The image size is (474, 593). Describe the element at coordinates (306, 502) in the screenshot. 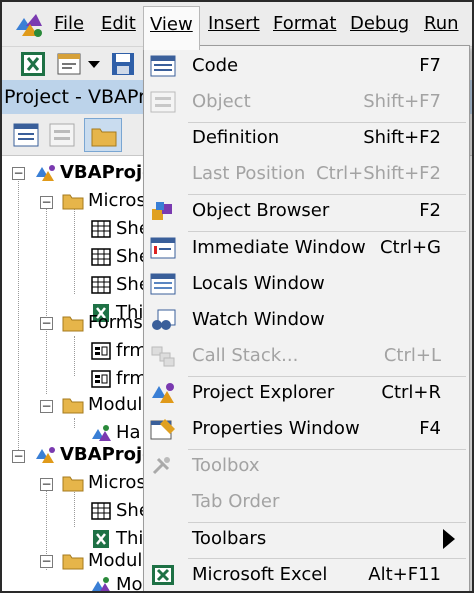

I see `view-menu-item-tab-order: Tab Order` at that location.